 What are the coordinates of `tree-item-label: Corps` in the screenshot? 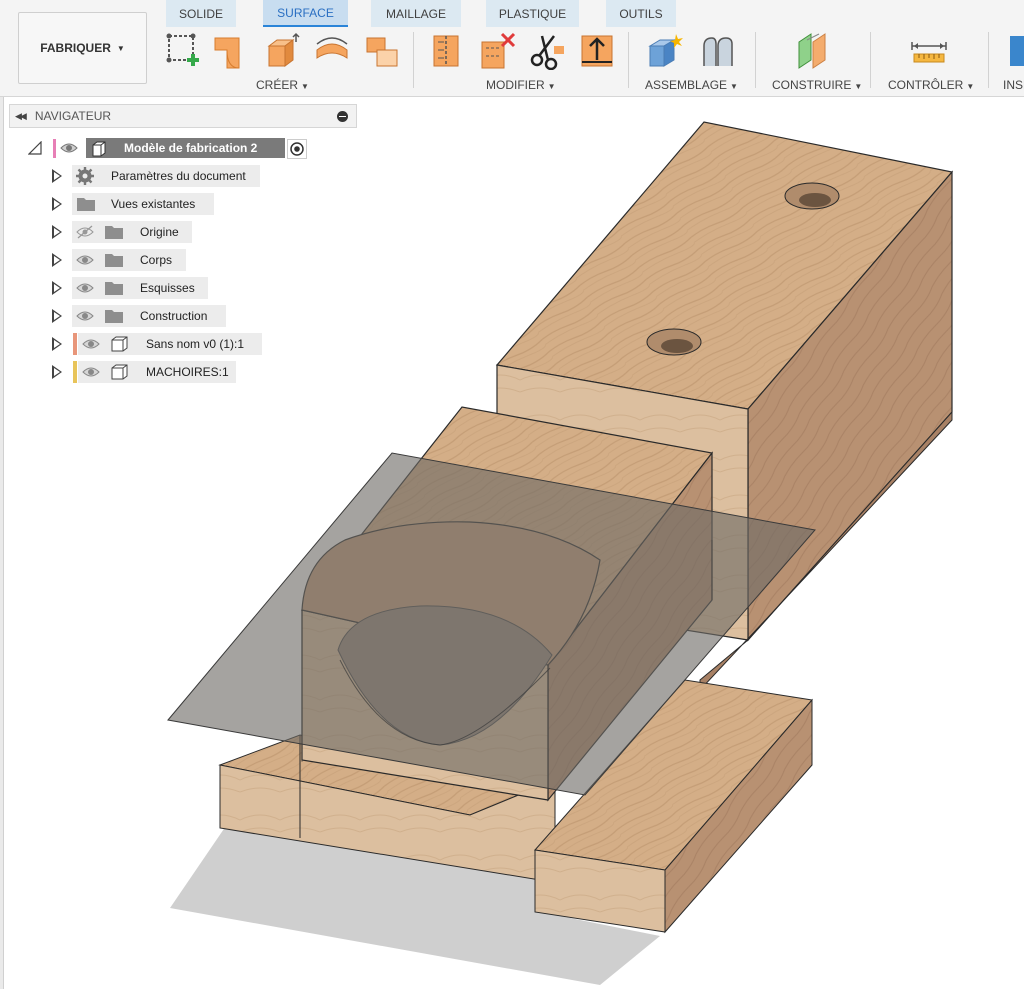 It's located at (156, 260).